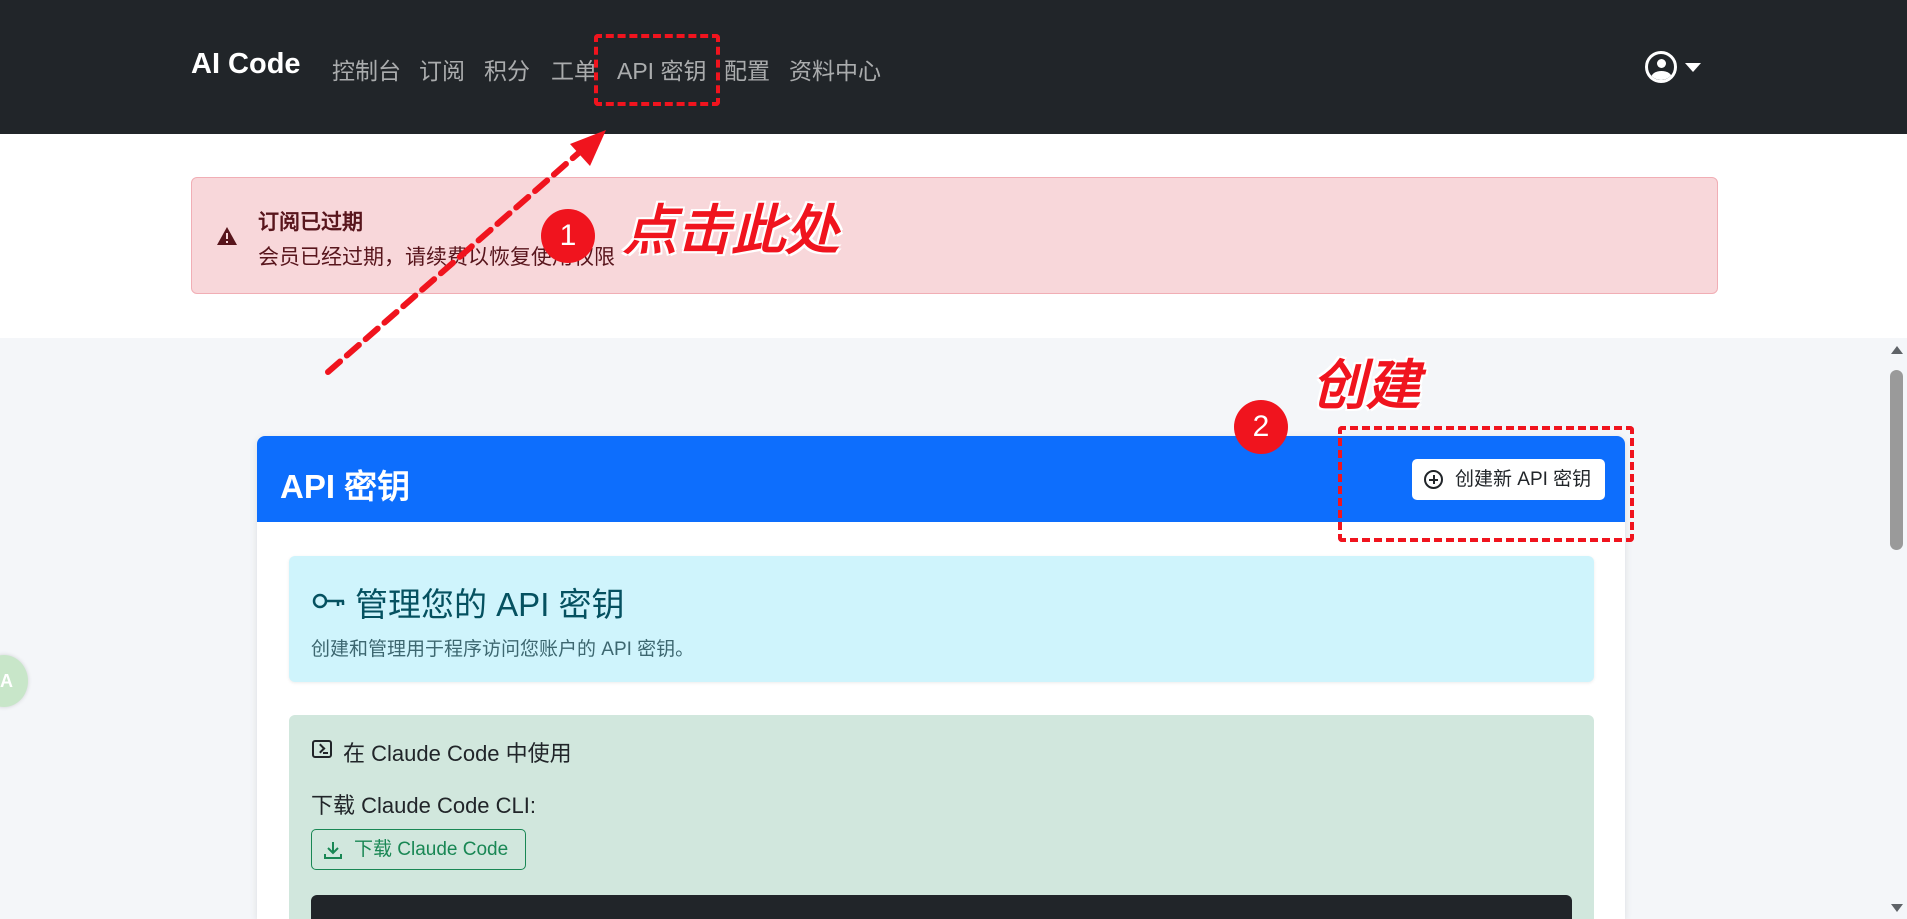 This screenshot has width=1907, height=919. I want to click on download-label: 下载 Claude Code CLI:, so click(423, 805).